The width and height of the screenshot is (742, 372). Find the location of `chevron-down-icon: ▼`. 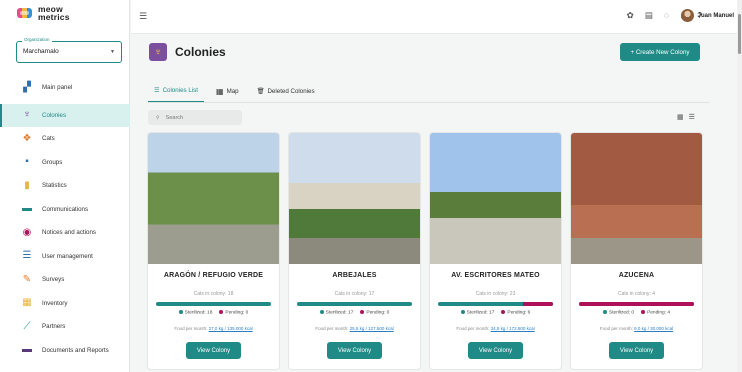

chevron-down-icon: ▼ is located at coordinates (112, 52).